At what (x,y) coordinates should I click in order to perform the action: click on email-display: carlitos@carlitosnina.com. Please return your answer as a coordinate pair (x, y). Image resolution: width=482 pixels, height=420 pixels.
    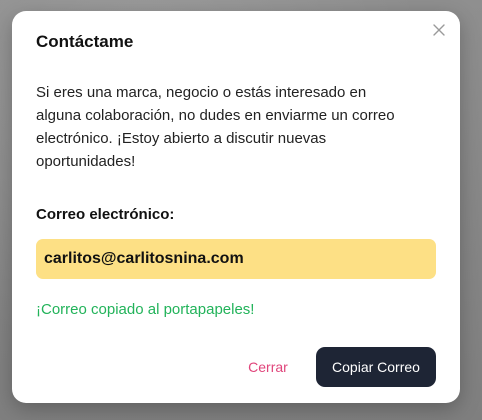
    Looking at the image, I should click on (236, 259).